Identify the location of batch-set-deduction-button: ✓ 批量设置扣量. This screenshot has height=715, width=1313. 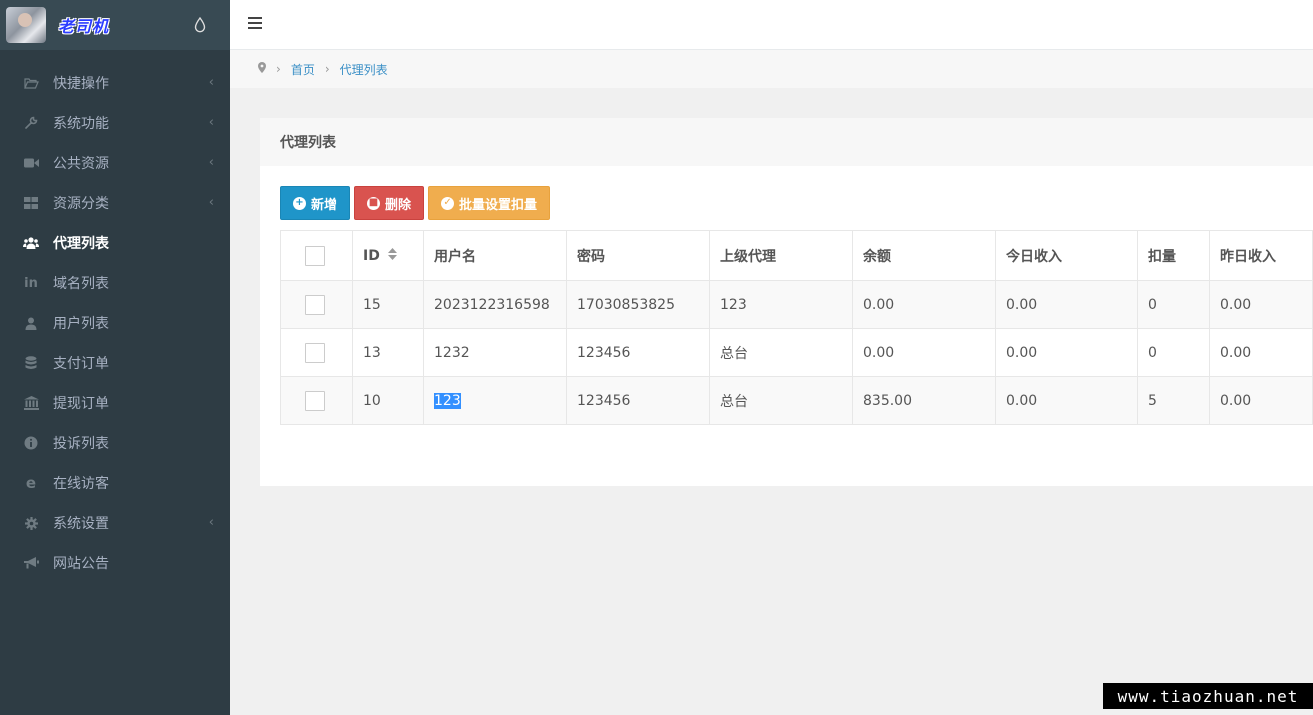
(489, 203).